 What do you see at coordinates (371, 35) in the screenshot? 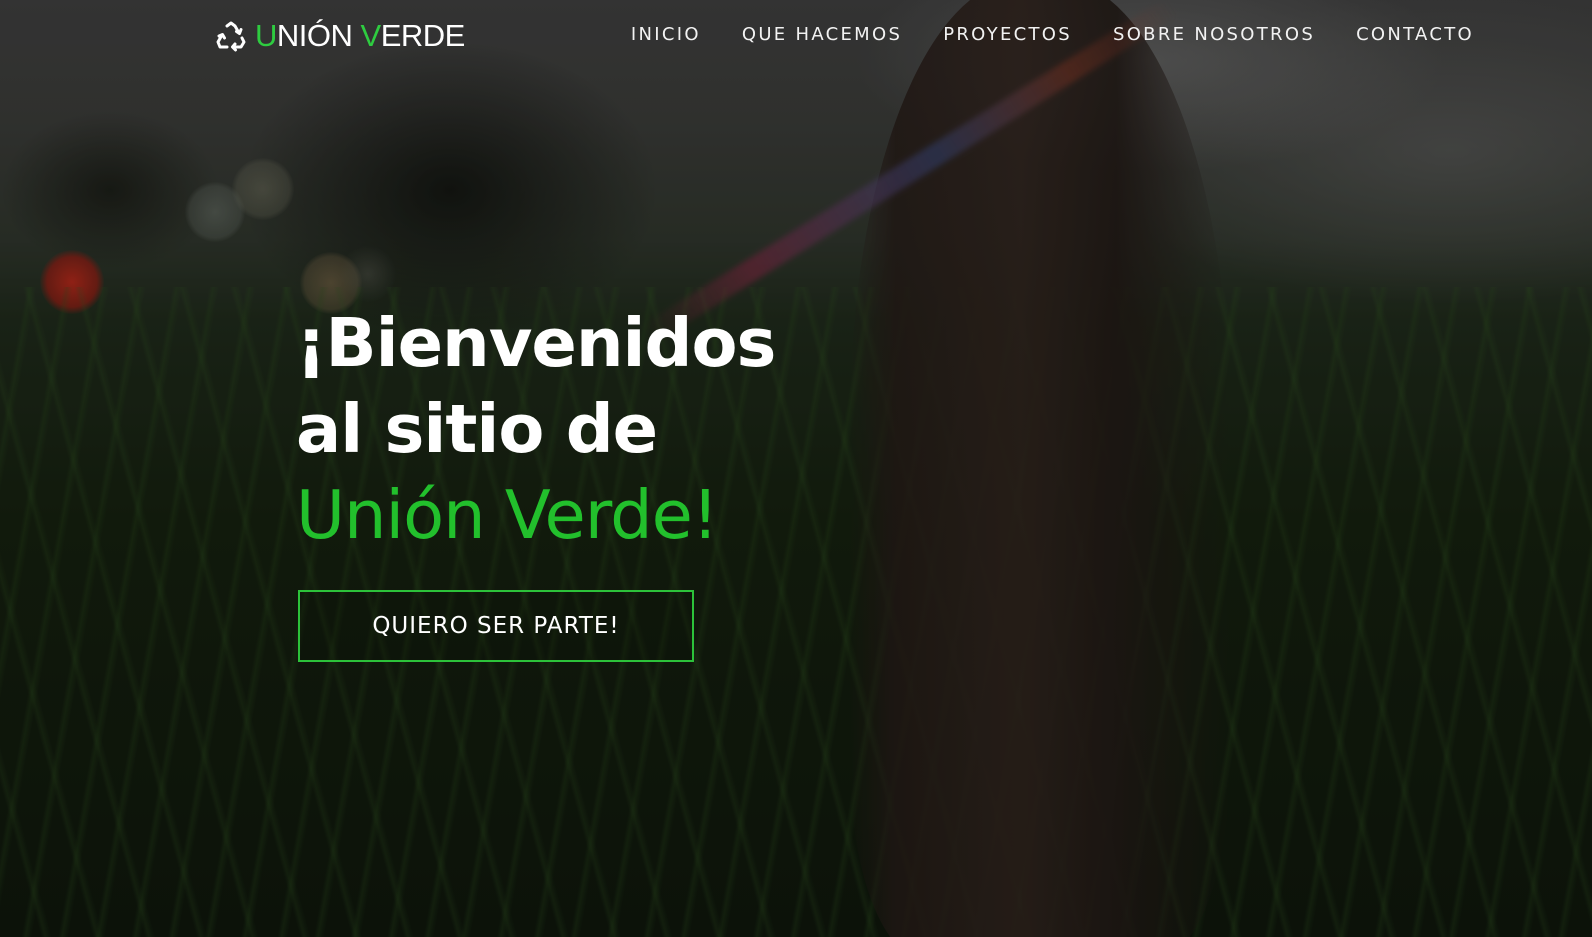
I see `brand-letter-v: V` at bounding box center [371, 35].